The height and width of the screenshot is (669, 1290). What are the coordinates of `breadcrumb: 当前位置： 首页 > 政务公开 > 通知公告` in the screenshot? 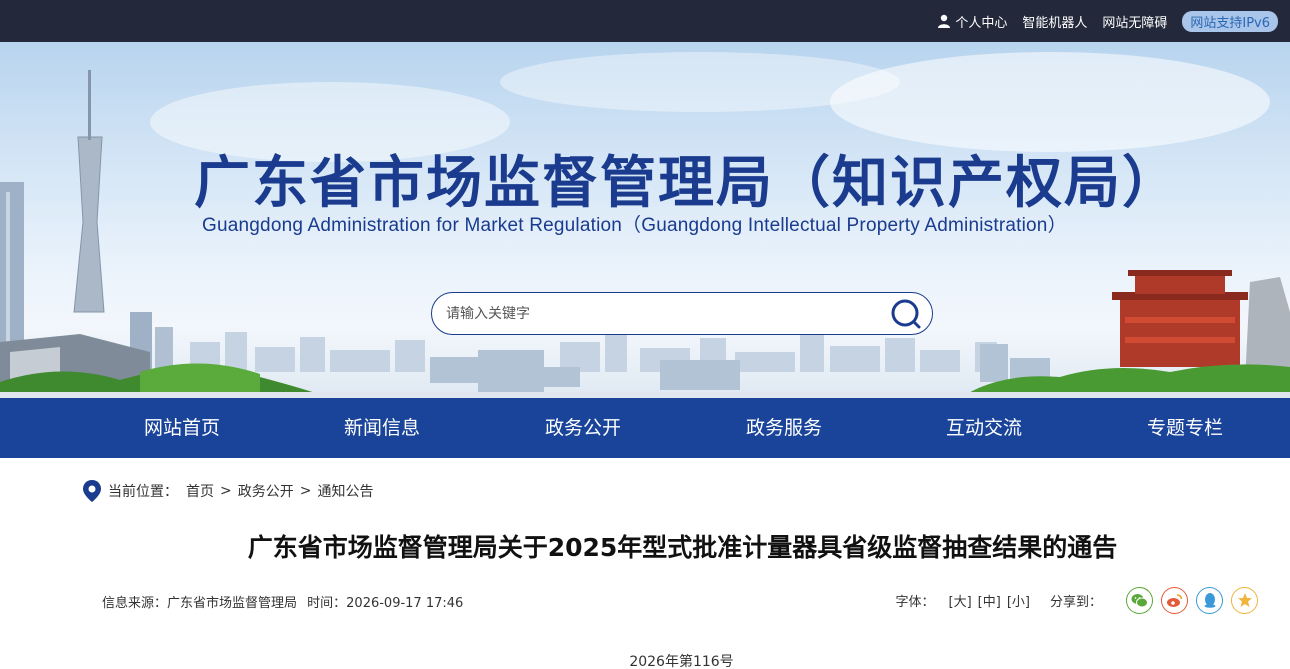 It's located at (227, 491).